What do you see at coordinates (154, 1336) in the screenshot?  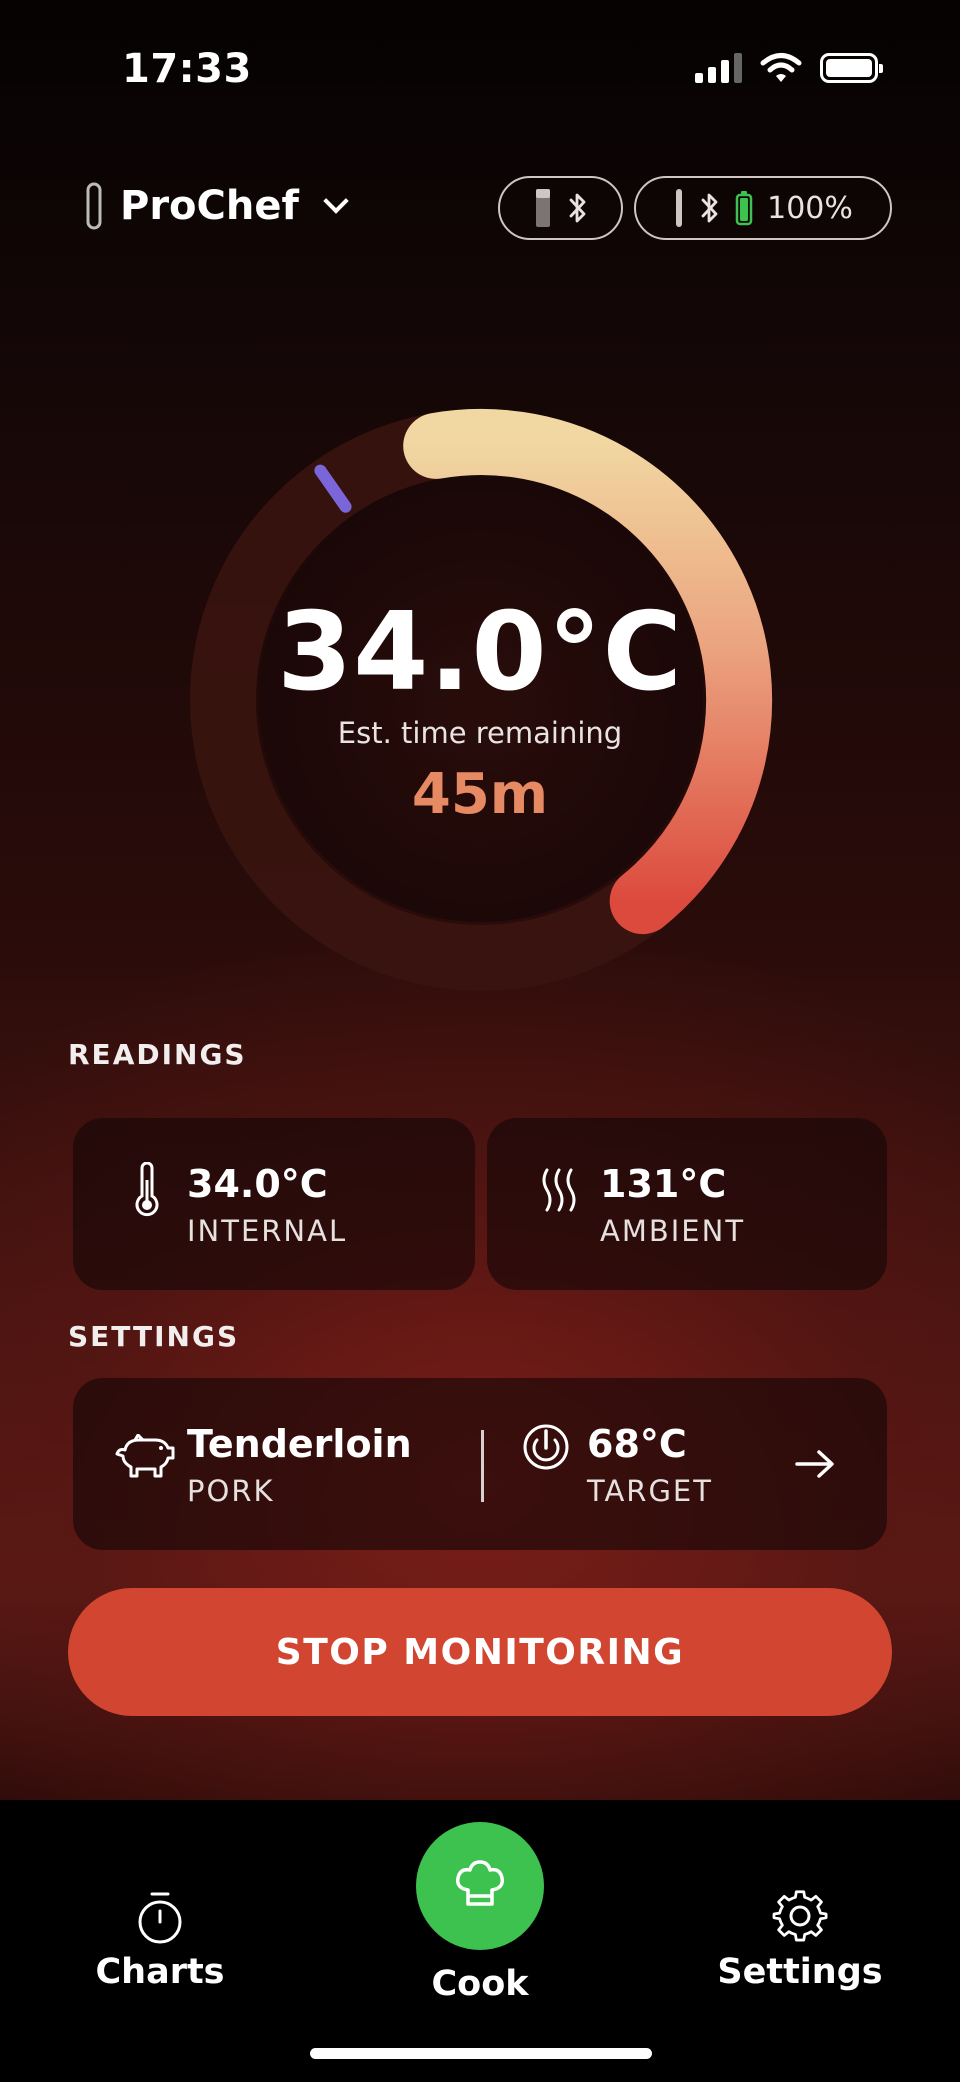 I see `settings-title: SETTINGS` at bounding box center [154, 1336].